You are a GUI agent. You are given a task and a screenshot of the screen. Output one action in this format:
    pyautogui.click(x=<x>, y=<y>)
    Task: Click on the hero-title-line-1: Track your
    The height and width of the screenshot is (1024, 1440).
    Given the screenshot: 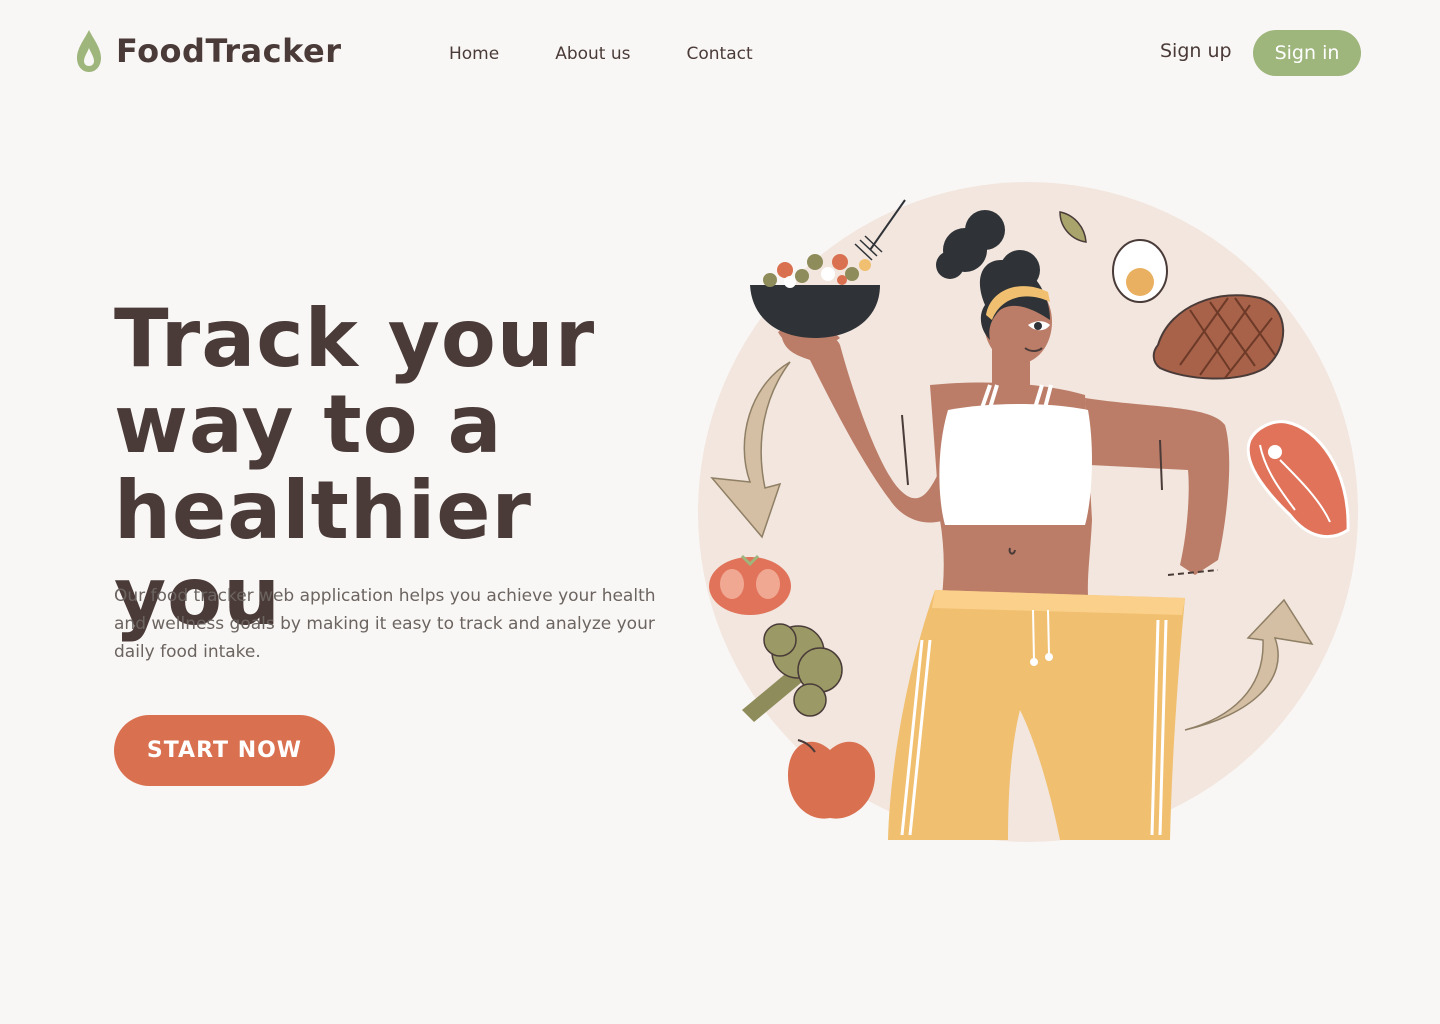 What is the action you would take?
    pyautogui.click(x=355, y=338)
    